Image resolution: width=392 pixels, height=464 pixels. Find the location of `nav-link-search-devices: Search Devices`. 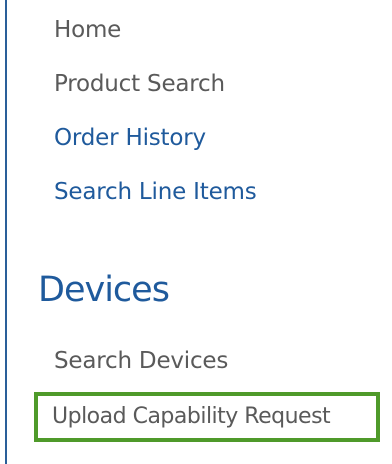

nav-link-search-devices: Search Devices is located at coordinates (141, 361).